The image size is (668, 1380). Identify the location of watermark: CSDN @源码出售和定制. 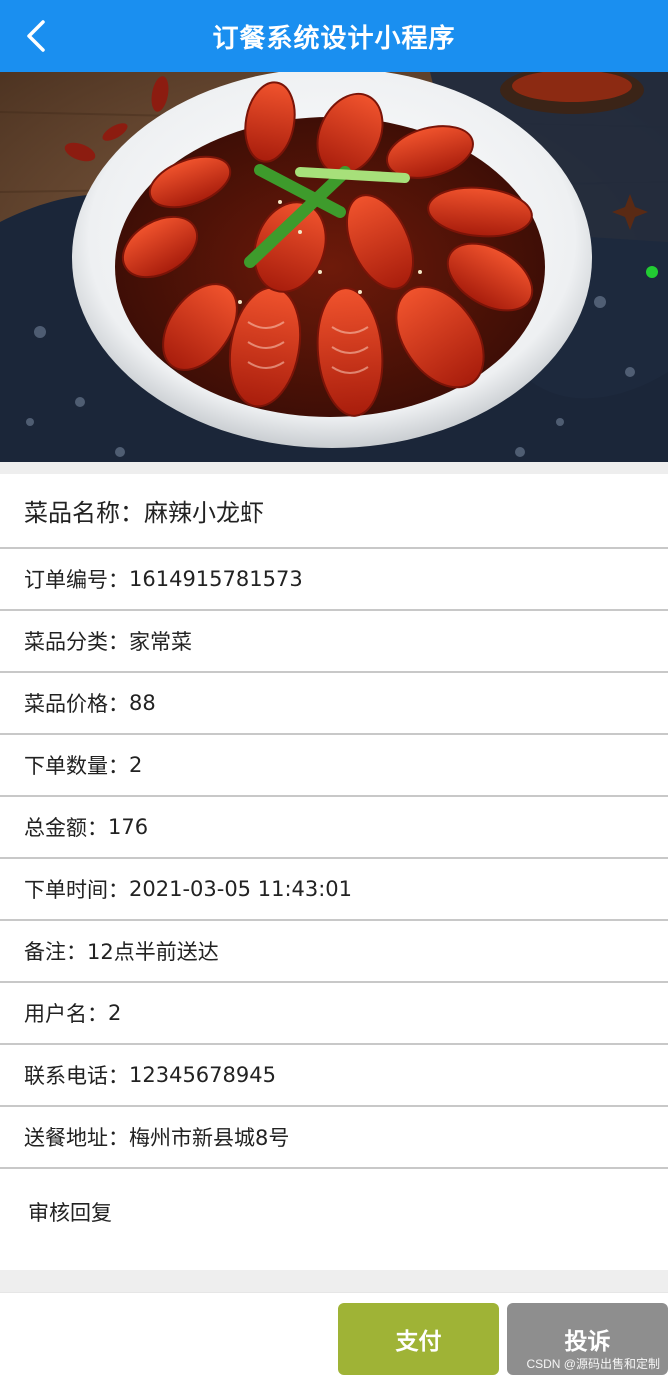
(593, 1364).